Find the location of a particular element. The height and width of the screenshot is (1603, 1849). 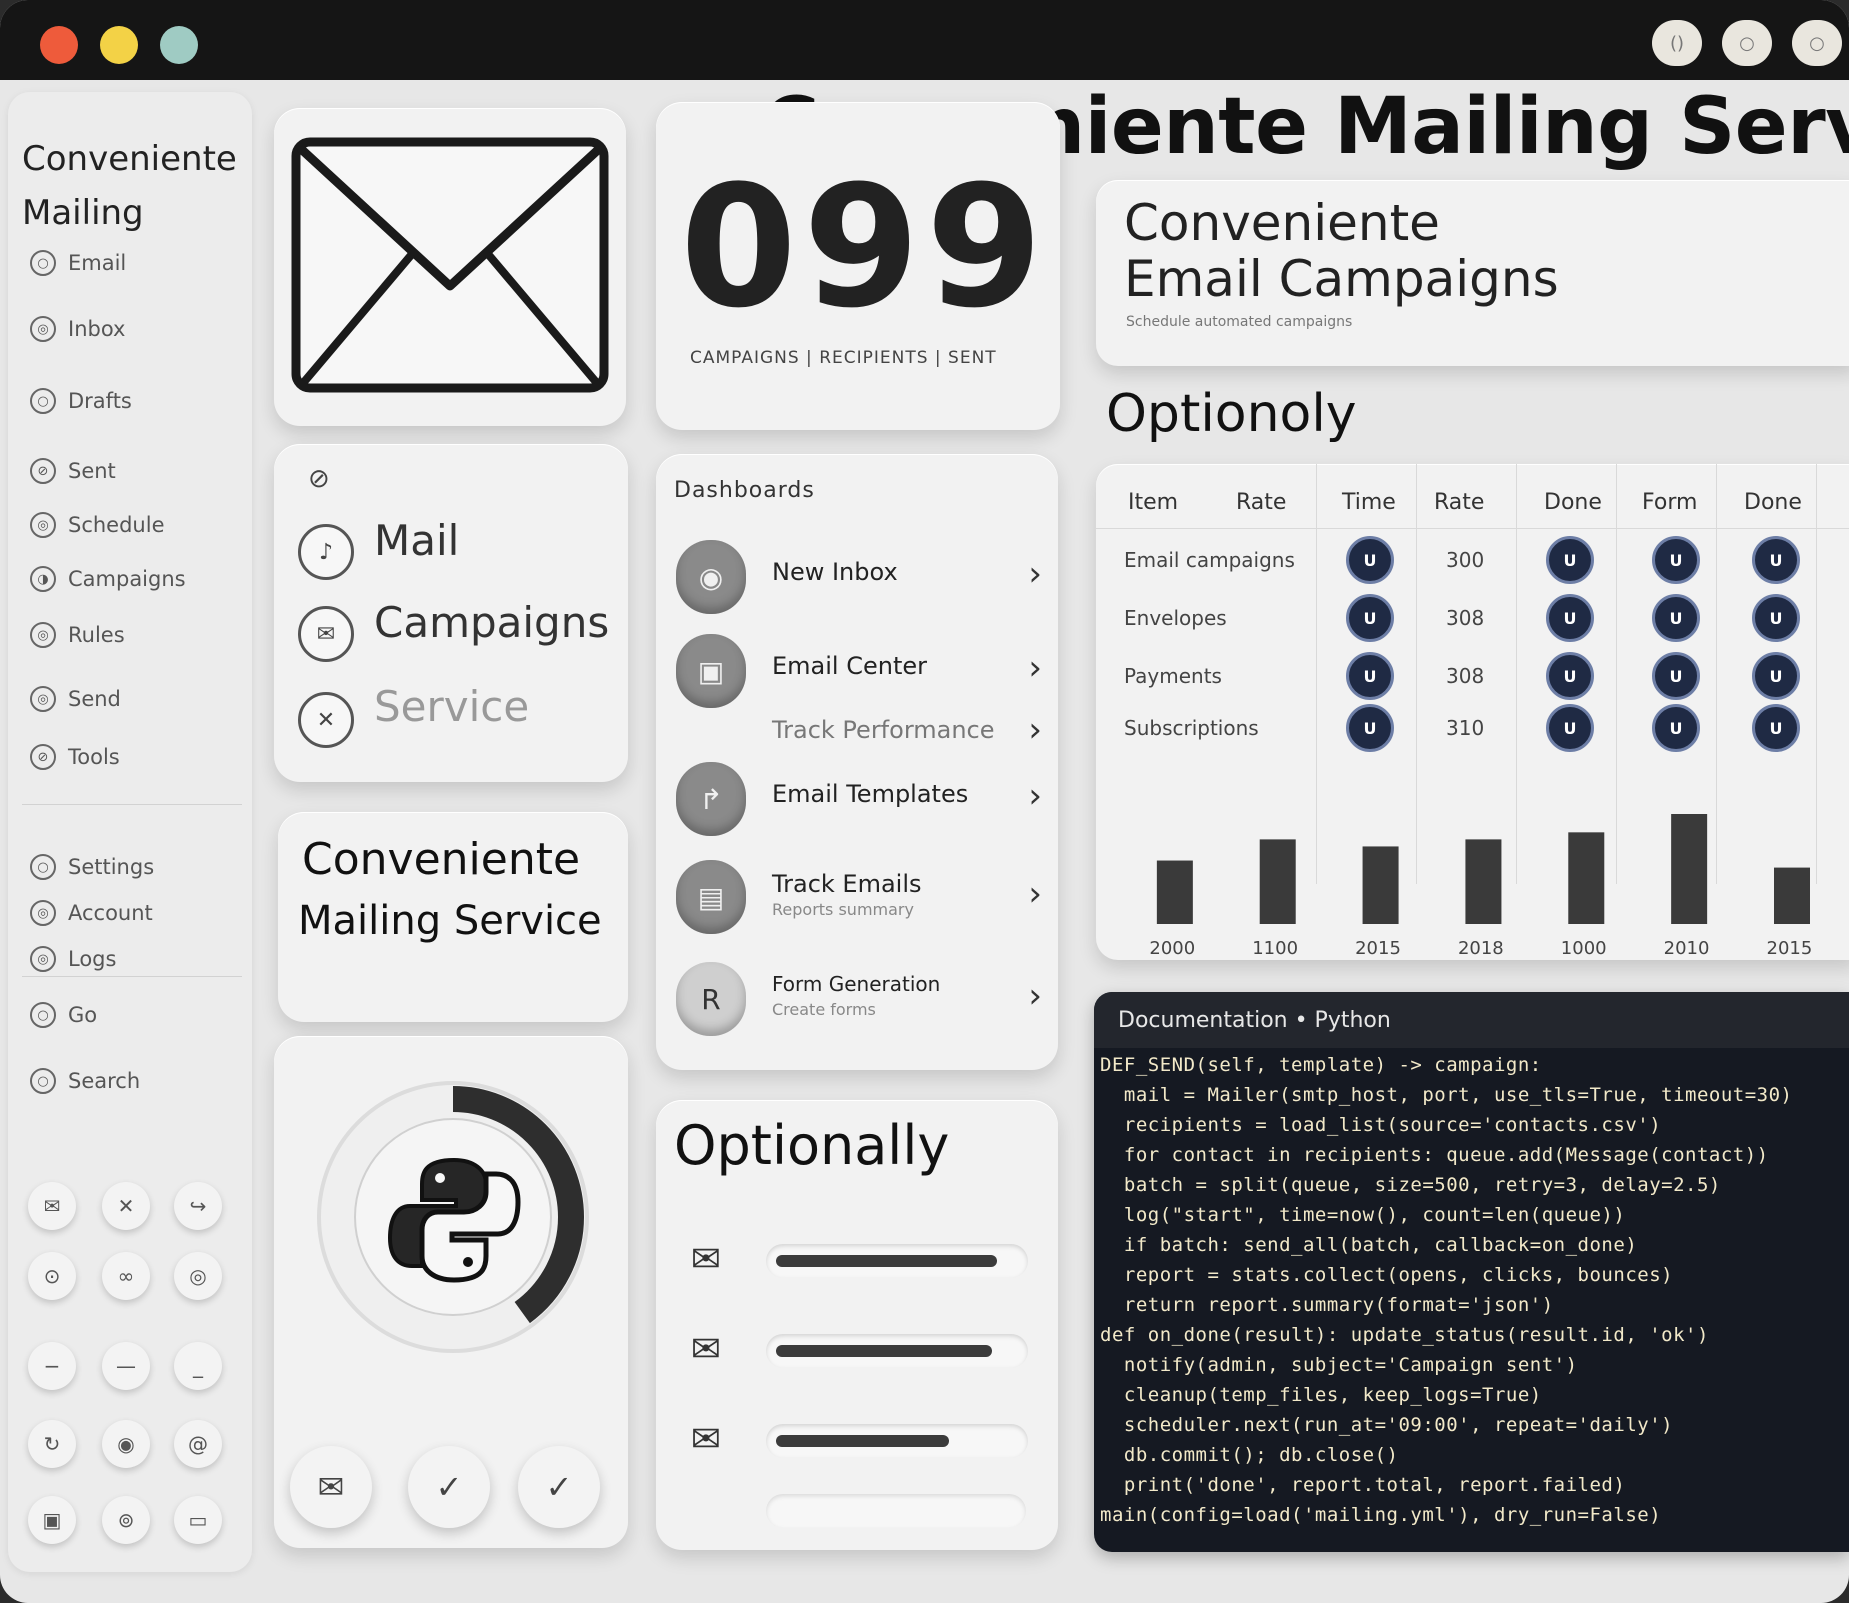

envelope-card is located at coordinates (450, 267).